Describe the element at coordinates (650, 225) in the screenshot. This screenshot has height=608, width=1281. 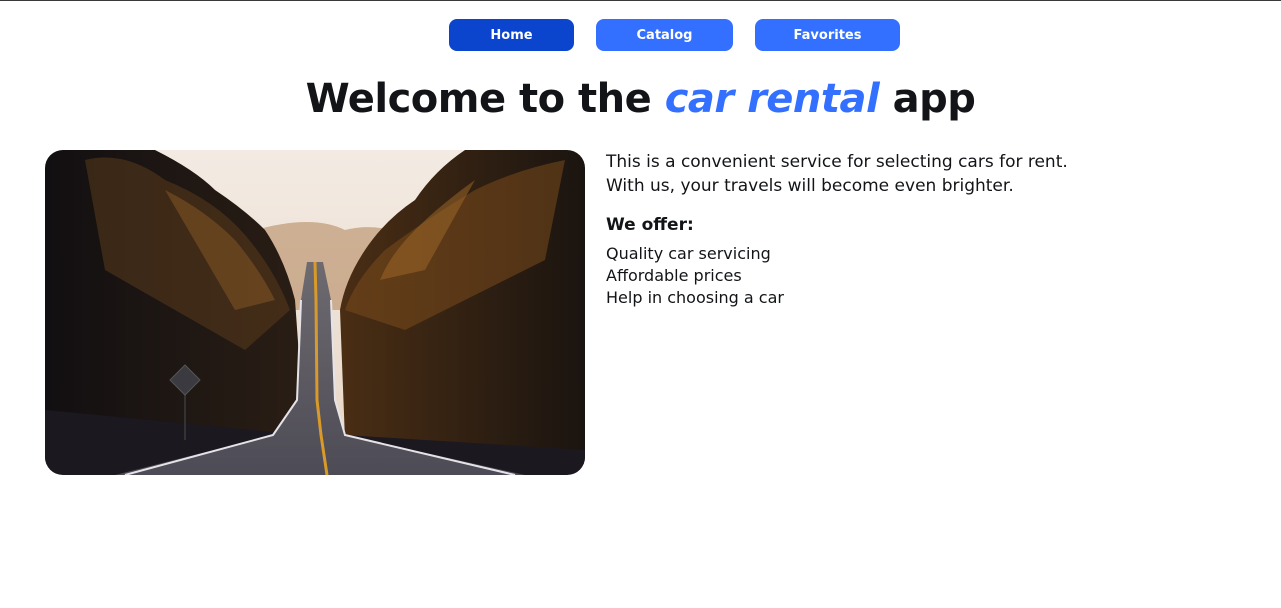
I see `offer-title: We offer:` at that location.